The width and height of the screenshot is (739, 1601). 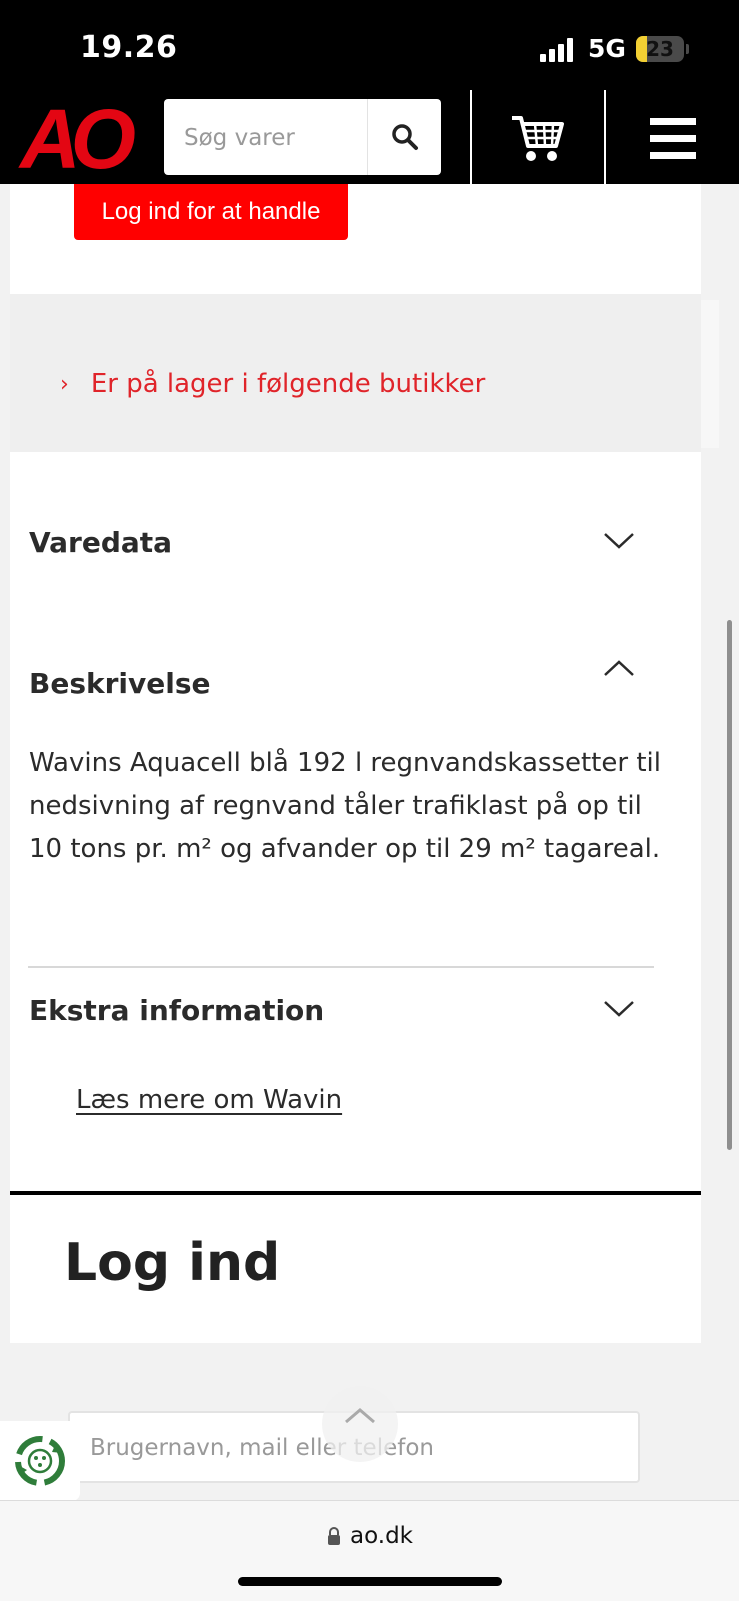 I want to click on search-icon, so click(x=404, y=137).